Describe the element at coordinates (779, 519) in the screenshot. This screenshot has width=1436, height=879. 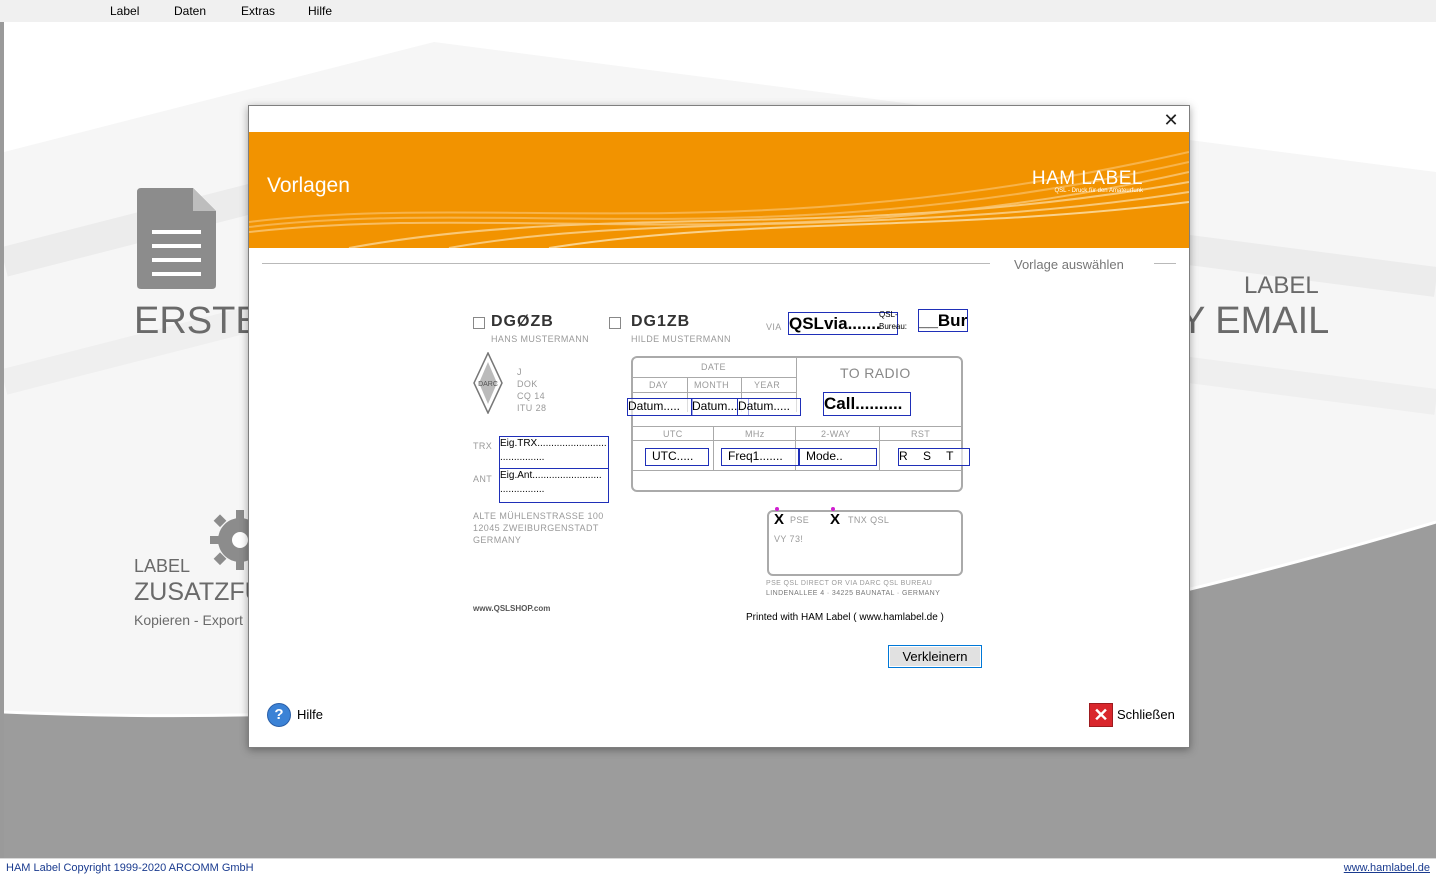
I see `pse-mark: X` at that location.